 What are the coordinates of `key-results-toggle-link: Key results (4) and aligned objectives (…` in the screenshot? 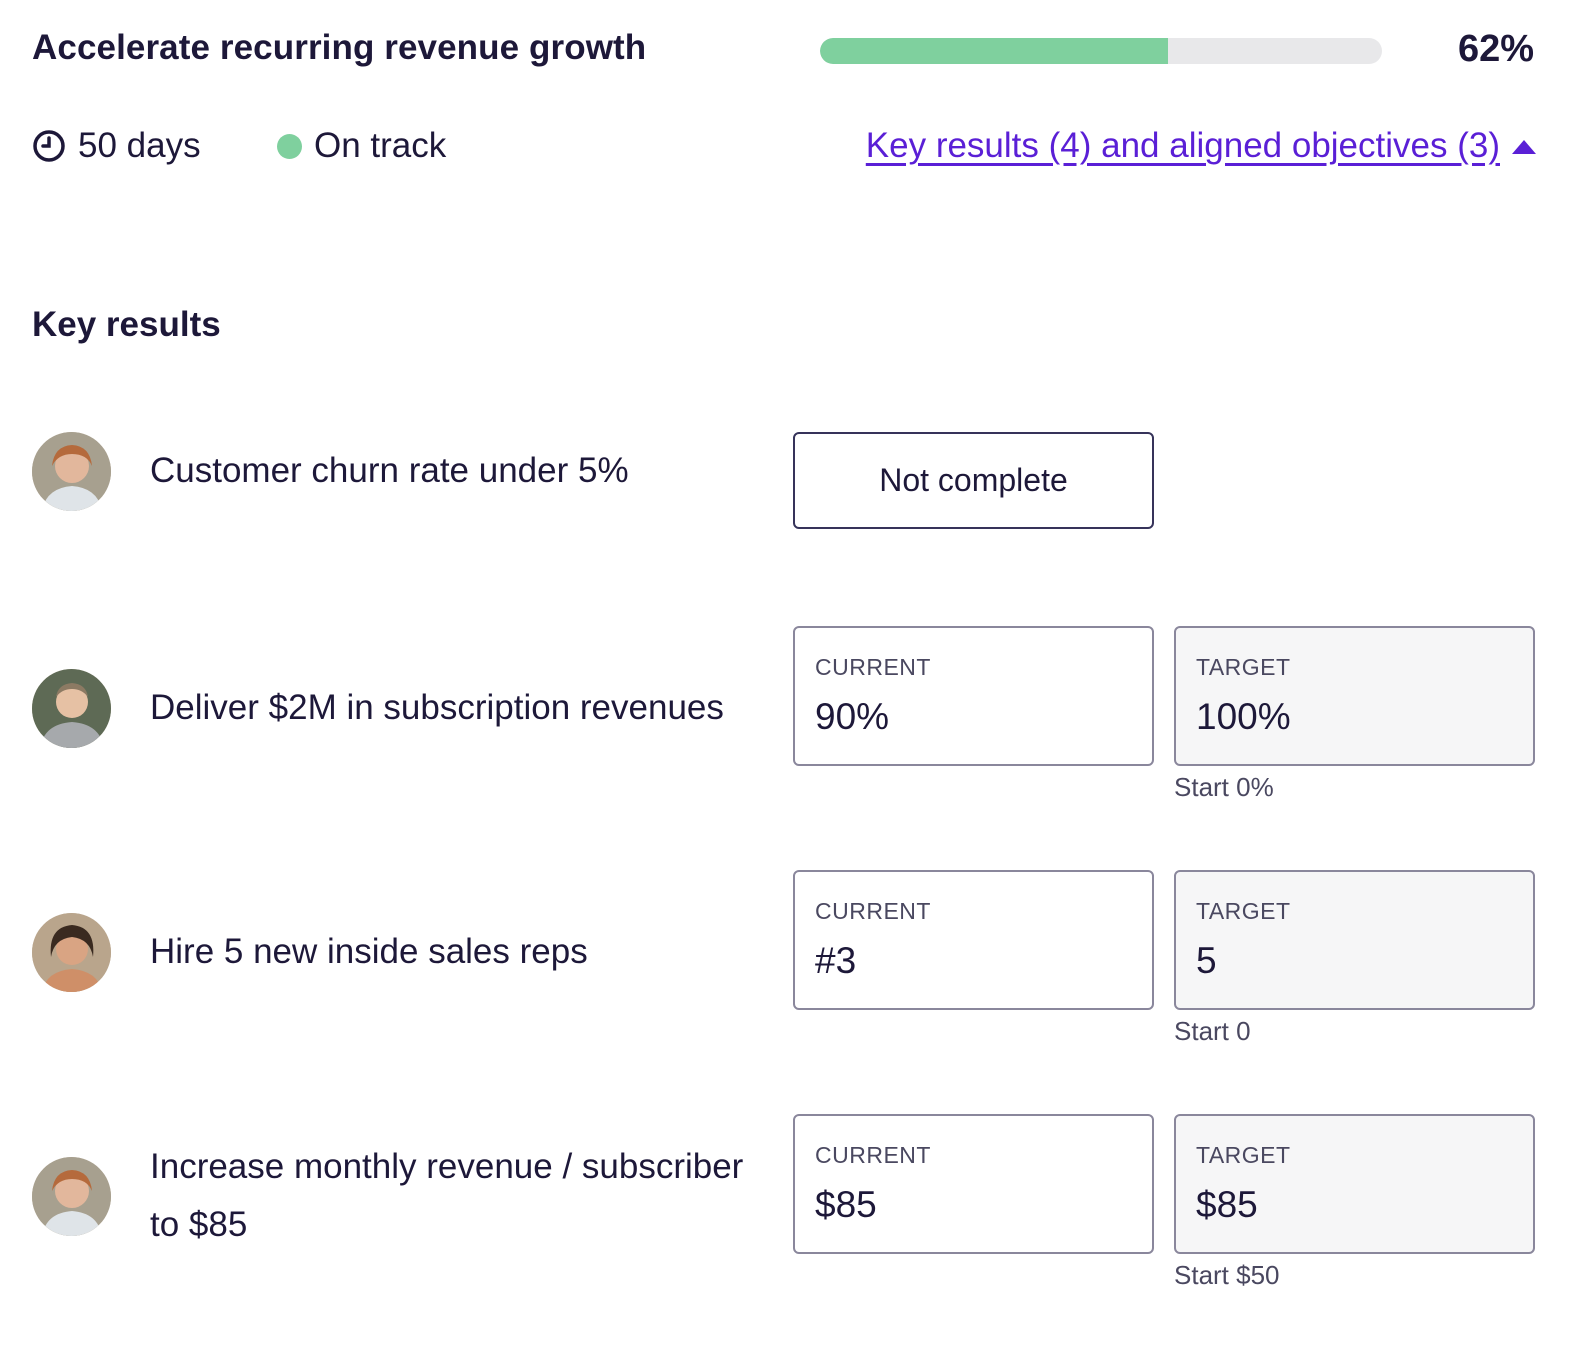 It's located at (1183, 146).